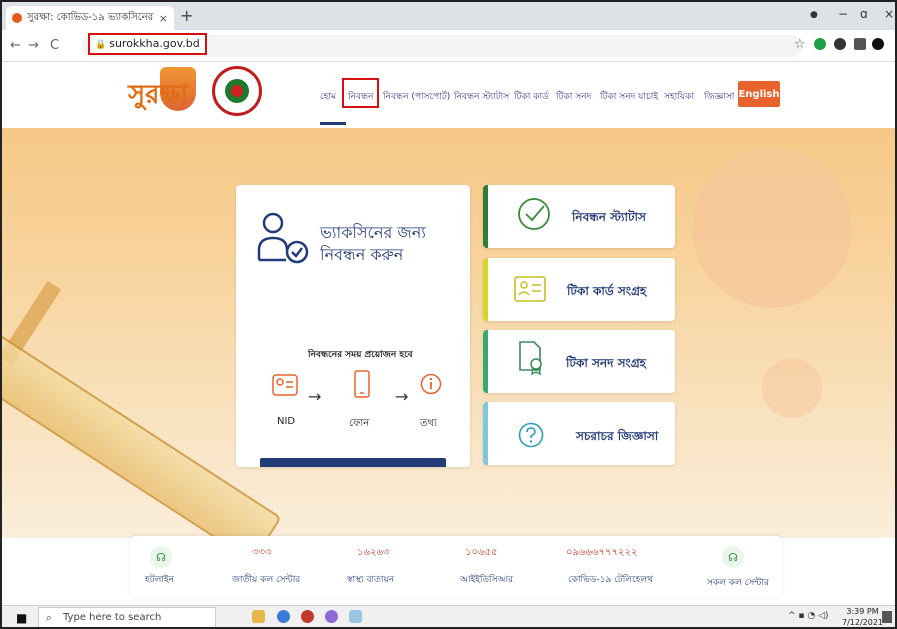 This screenshot has height=629, width=897. I want to click on nav-vaccine-certificate: টিকা সনদ, so click(573, 96).